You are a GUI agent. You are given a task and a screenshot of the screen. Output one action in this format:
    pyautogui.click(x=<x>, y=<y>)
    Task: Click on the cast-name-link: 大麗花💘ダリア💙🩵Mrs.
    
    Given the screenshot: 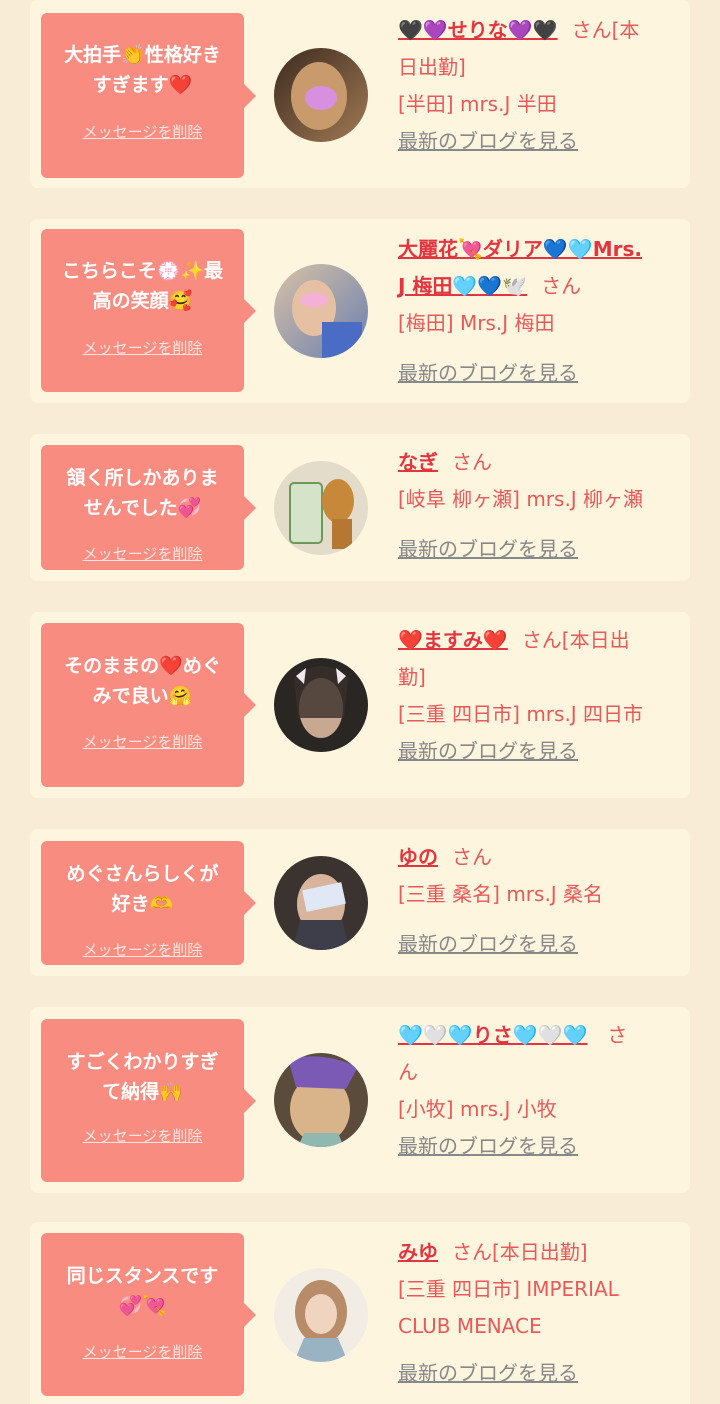 What is the action you would take?
    pyautogui.click(x=520, y=249)
    